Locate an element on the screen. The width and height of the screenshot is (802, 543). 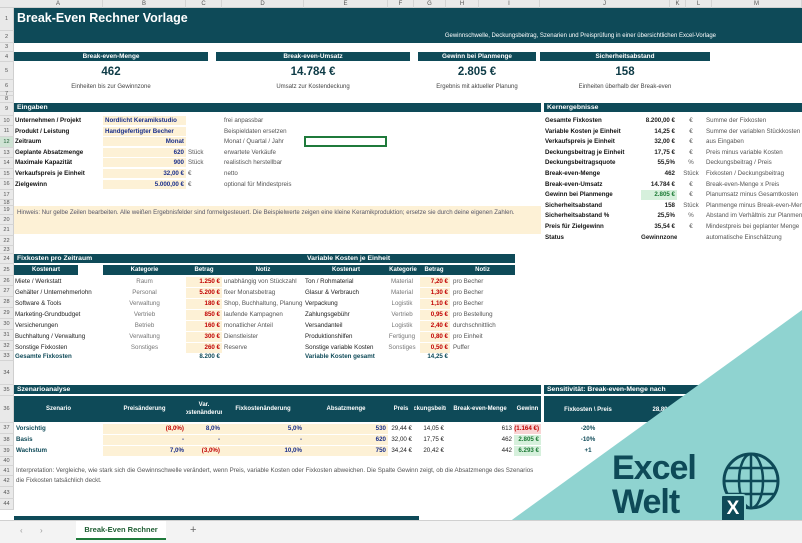
sheet-tab-break-even: Break-Even Rechner is located at coordinates (121, 530).